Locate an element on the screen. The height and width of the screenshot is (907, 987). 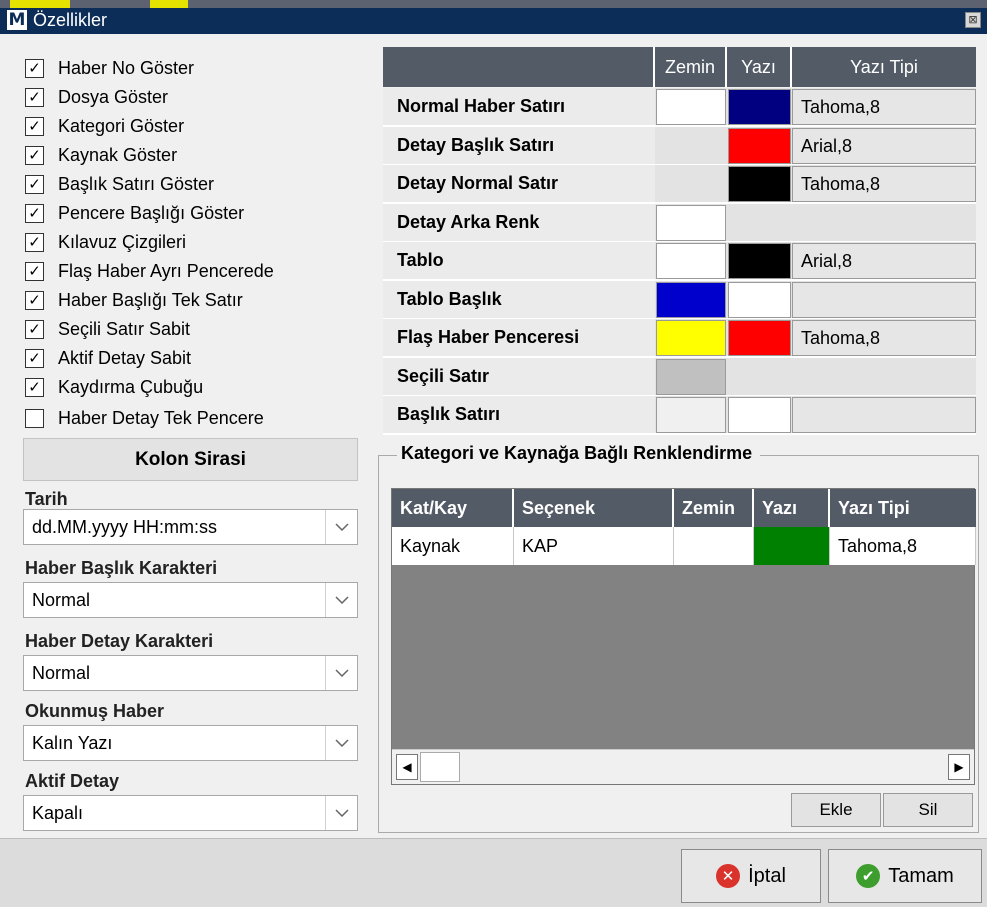
checkbox-row: ✓ Flaş Haber Ayrı Pencerede is located at coordinates (149, 271).